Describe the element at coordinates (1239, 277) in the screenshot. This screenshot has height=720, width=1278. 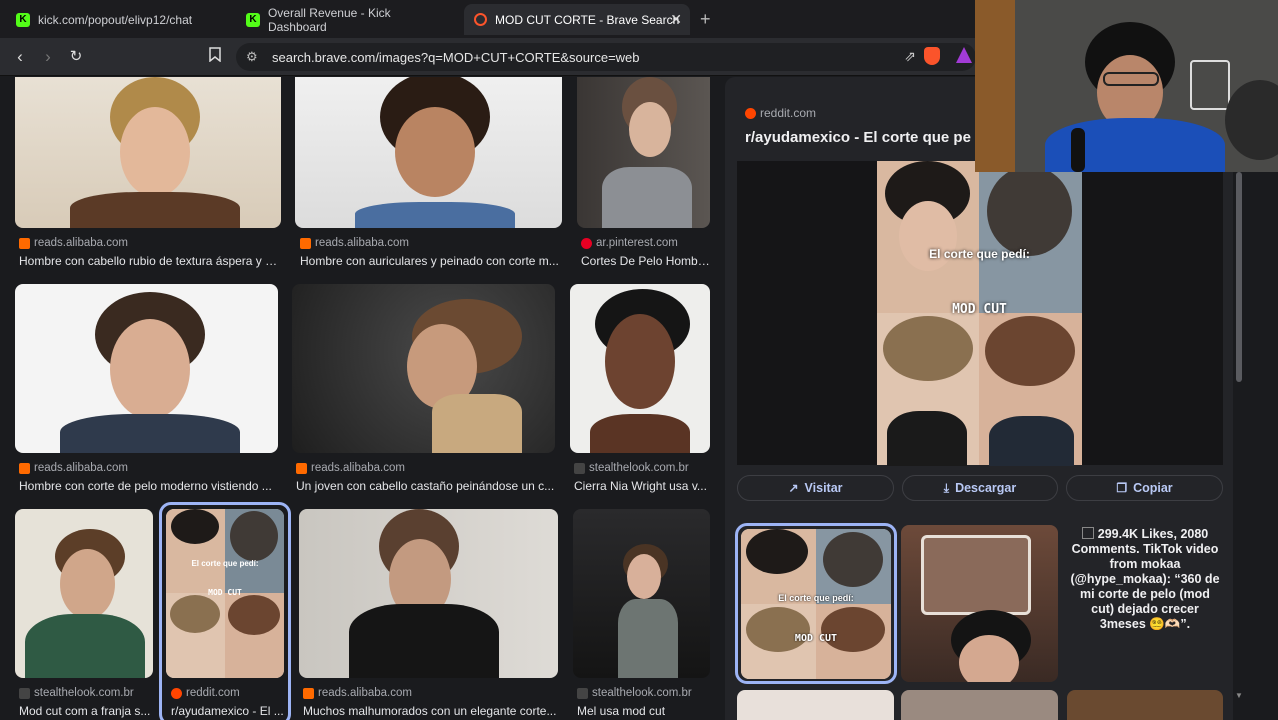
I see `panel-scrollbar` at that location.